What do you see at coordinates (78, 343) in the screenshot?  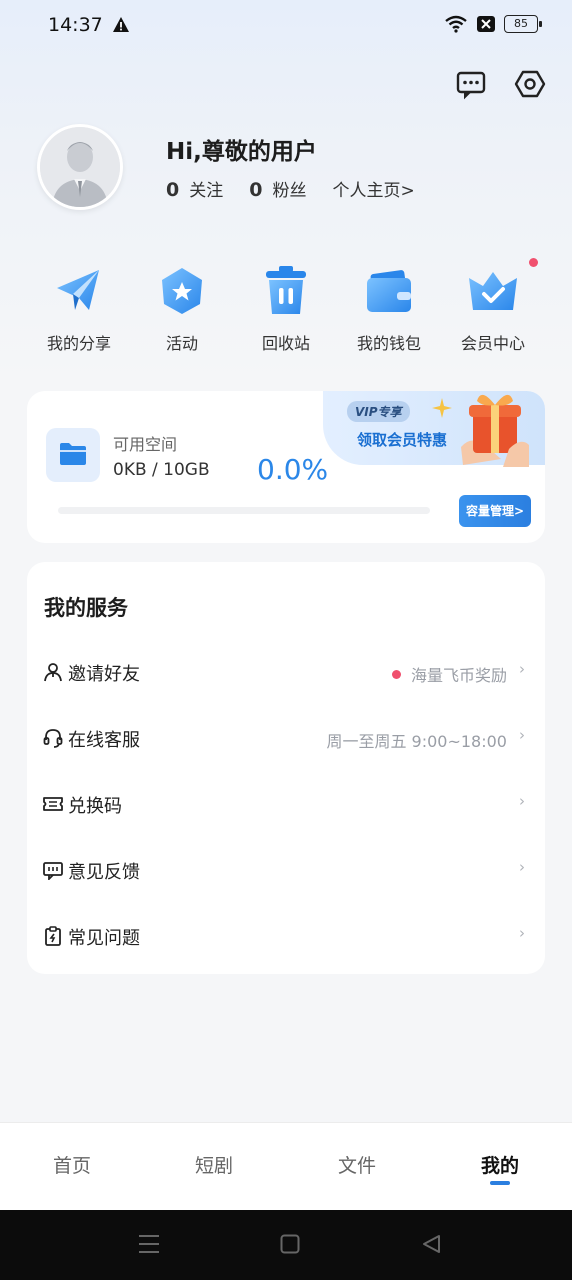 I see `quick-action-label: 我的分享` at bounding box center [78, 343].